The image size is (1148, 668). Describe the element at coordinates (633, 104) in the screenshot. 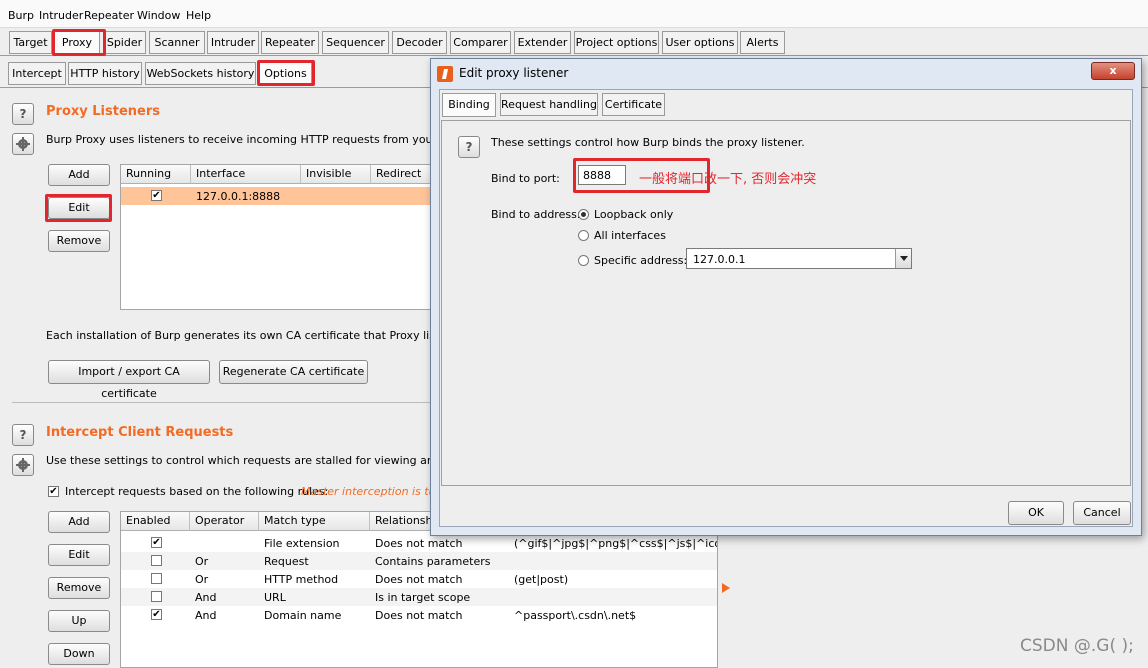

I see `tab-certificate: Certificate` at that location.